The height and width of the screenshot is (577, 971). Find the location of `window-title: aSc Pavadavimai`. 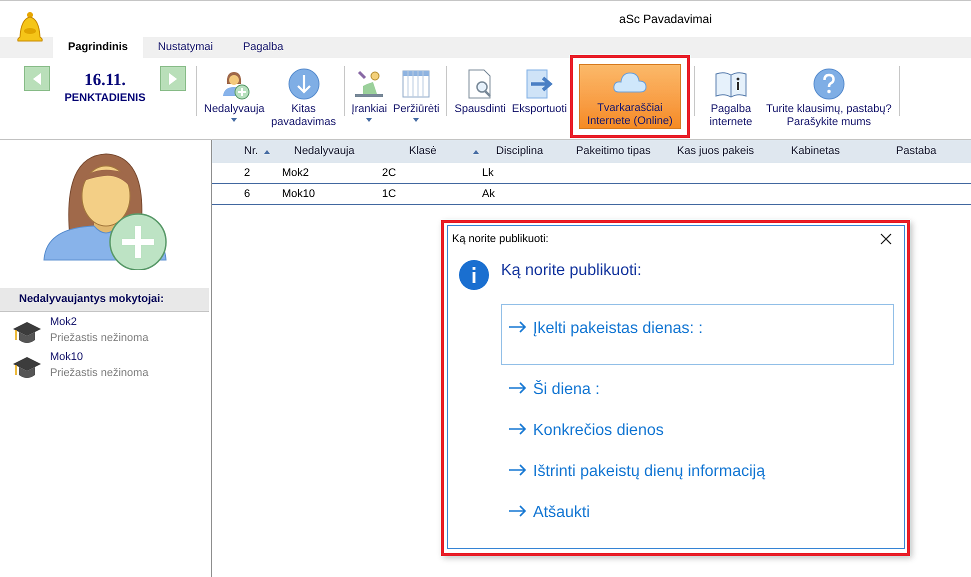

window-title: aSc Pavadavimai is located at coordinates (665, 19).